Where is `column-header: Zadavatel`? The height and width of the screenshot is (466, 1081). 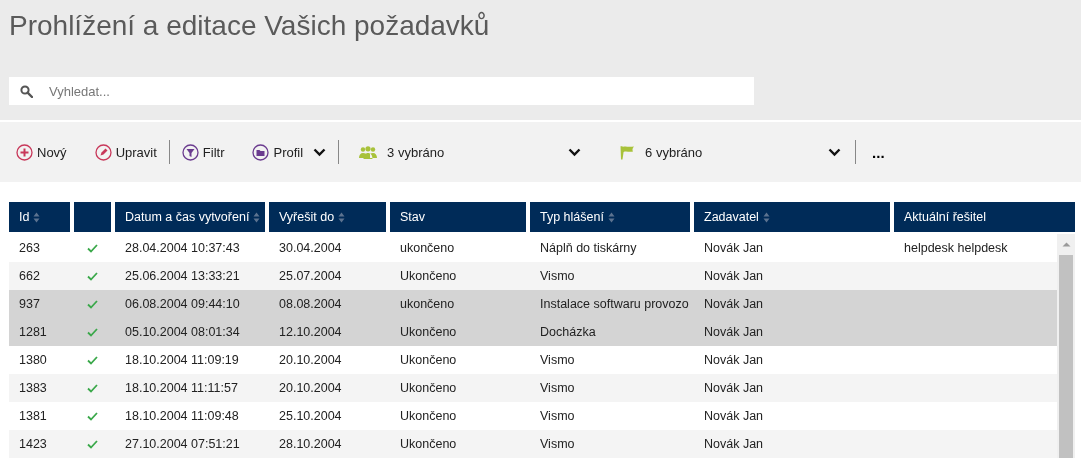 column-header: Zadavatel is located at coordinates (792, 217).